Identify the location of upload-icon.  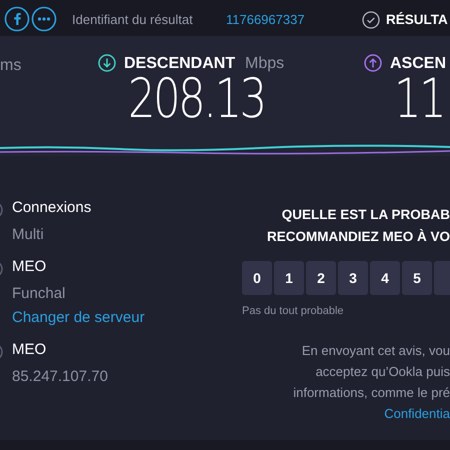
(373, 63).